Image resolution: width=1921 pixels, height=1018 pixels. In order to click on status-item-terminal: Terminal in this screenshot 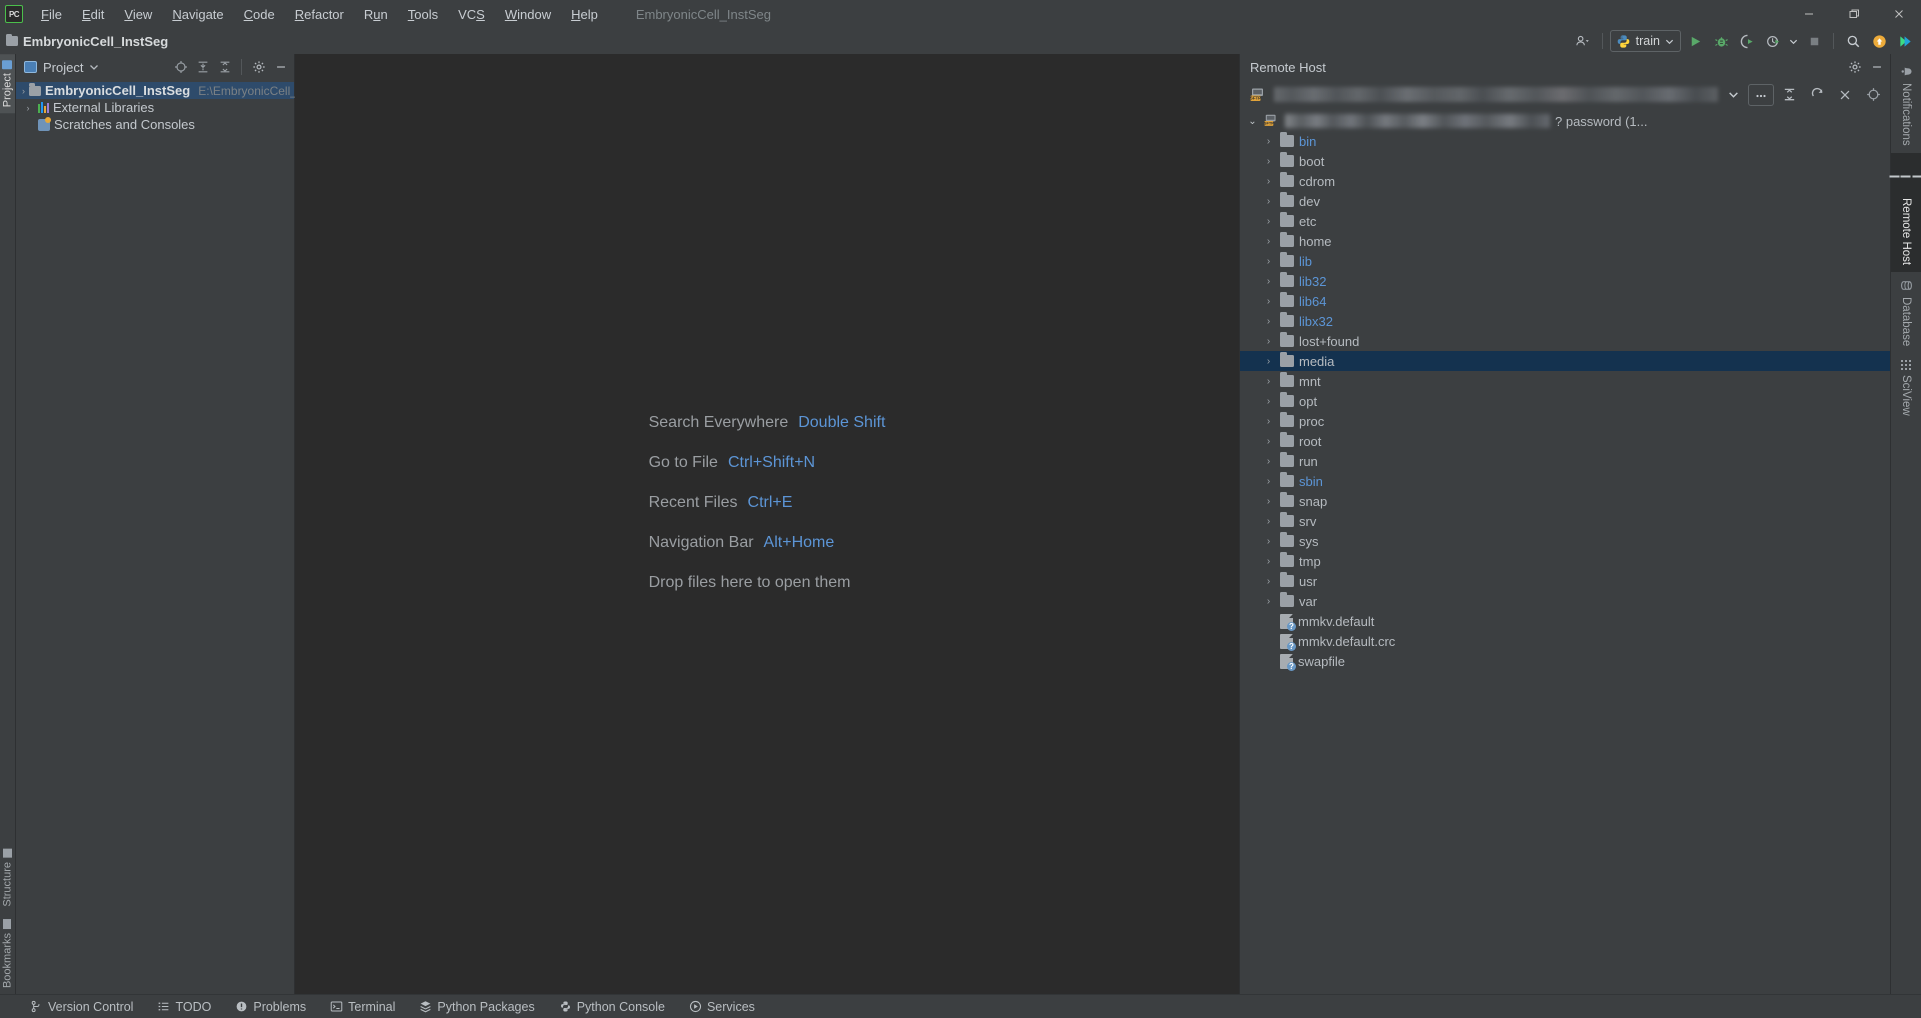, I will do `click(362, 1007)`.